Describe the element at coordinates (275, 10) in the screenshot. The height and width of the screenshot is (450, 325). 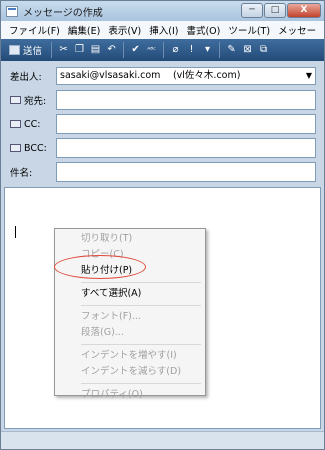
I see `maximize-button: □` at that location.